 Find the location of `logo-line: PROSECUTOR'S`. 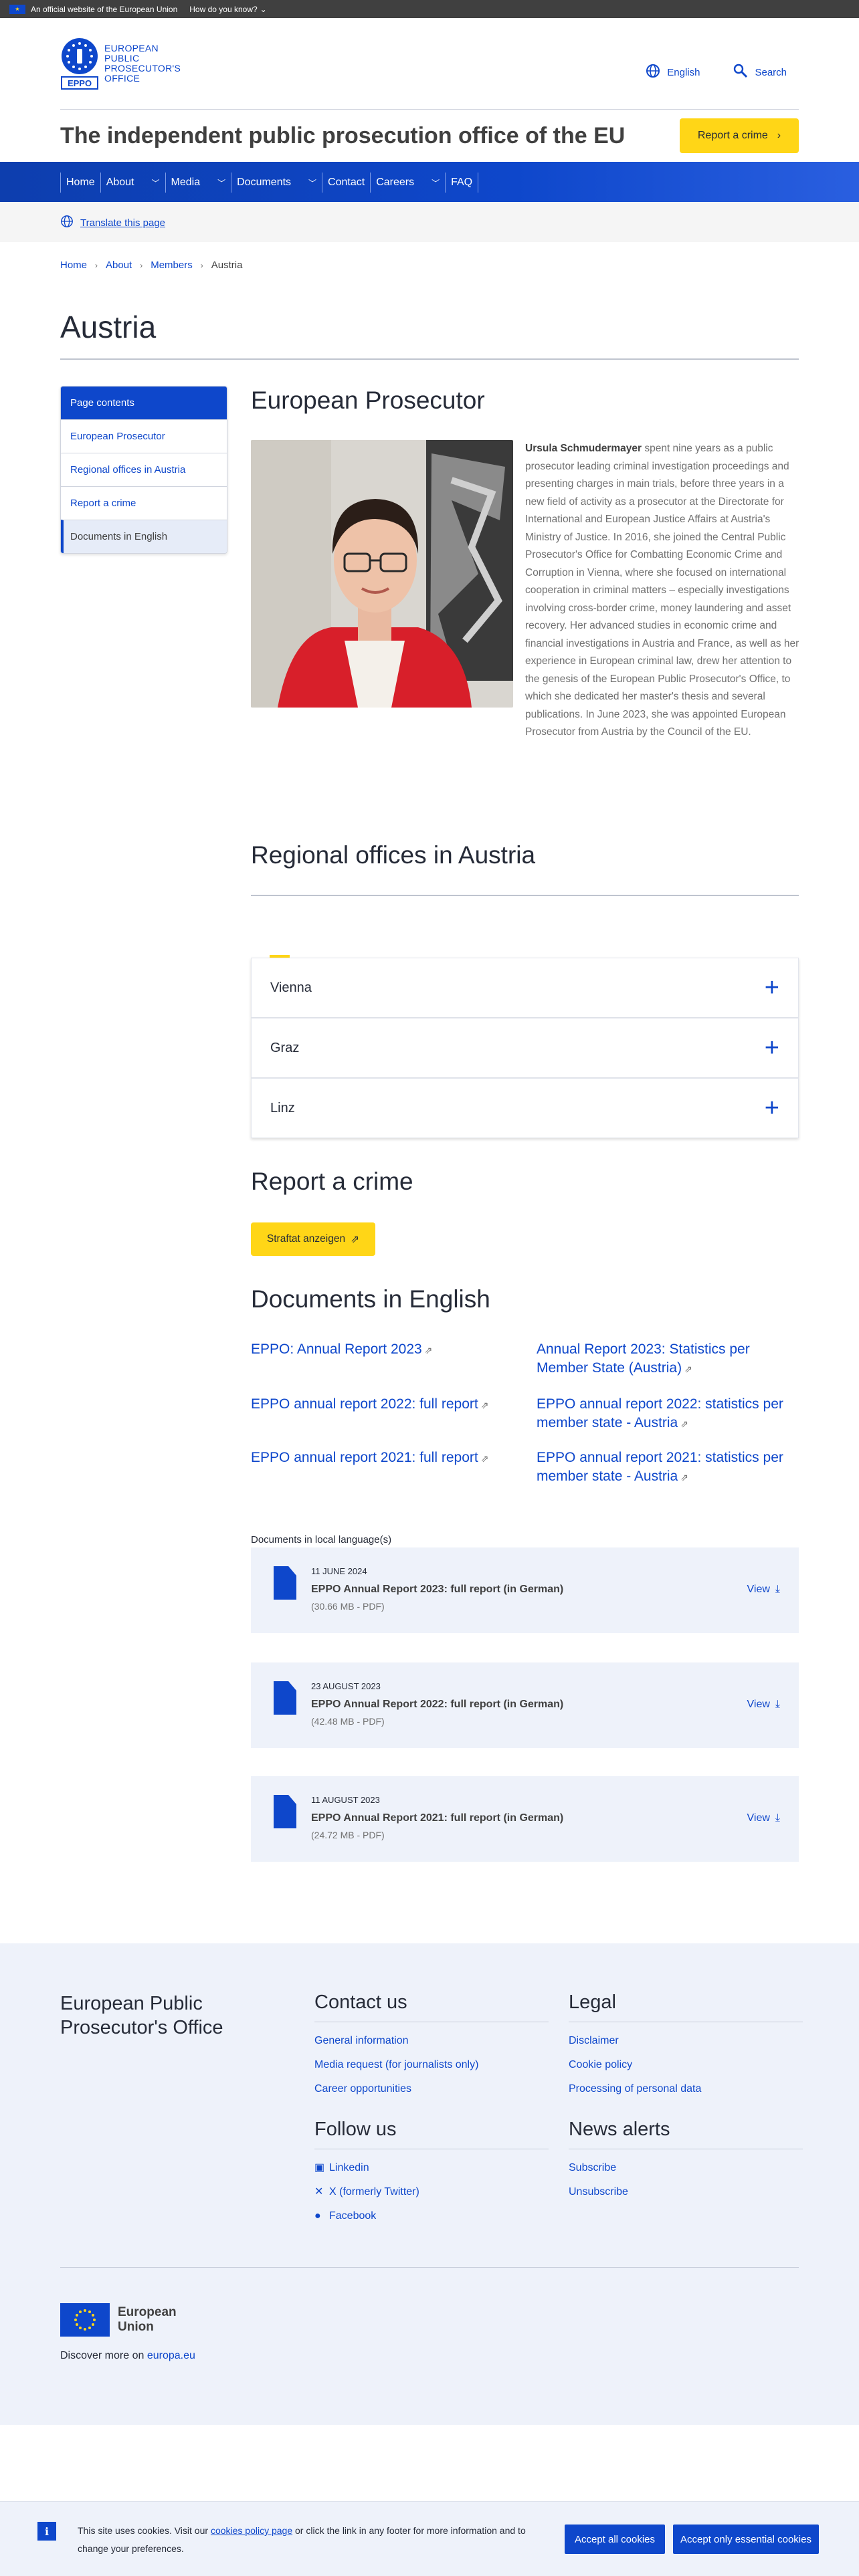

logo-line: PROSECUTOR'S is located at coordinates (142, 68).